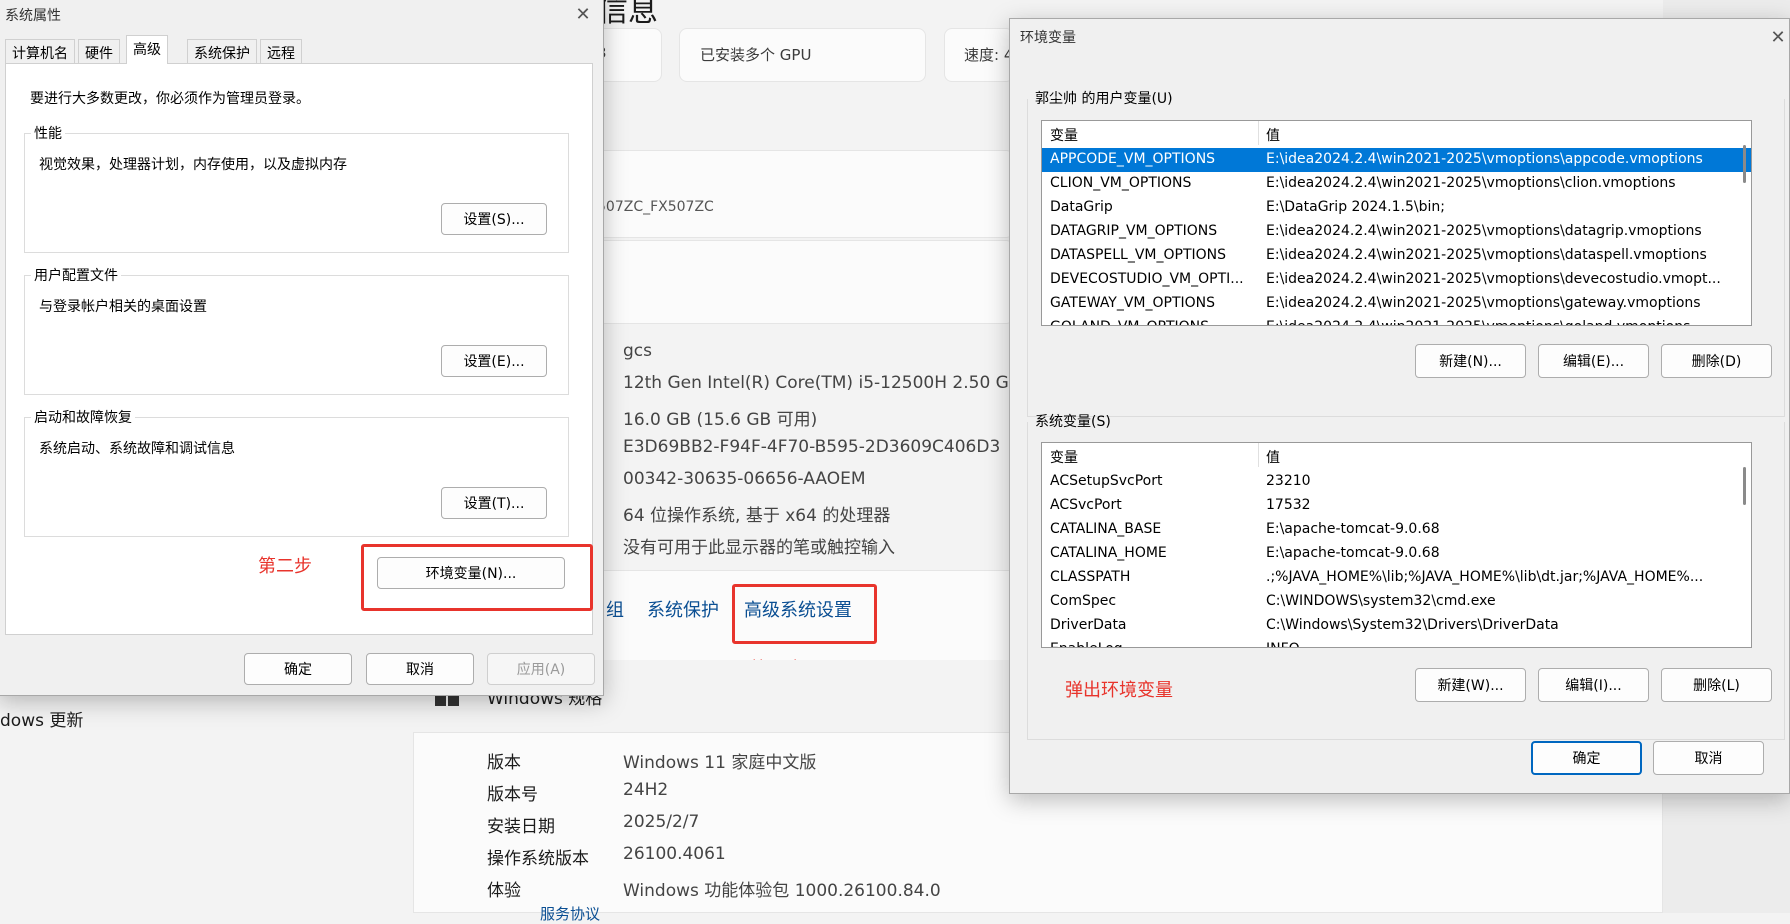 The width and height of the screenshot is (1790, 924). I want to click on variable-name: DataGrip, so click(1081, 207).